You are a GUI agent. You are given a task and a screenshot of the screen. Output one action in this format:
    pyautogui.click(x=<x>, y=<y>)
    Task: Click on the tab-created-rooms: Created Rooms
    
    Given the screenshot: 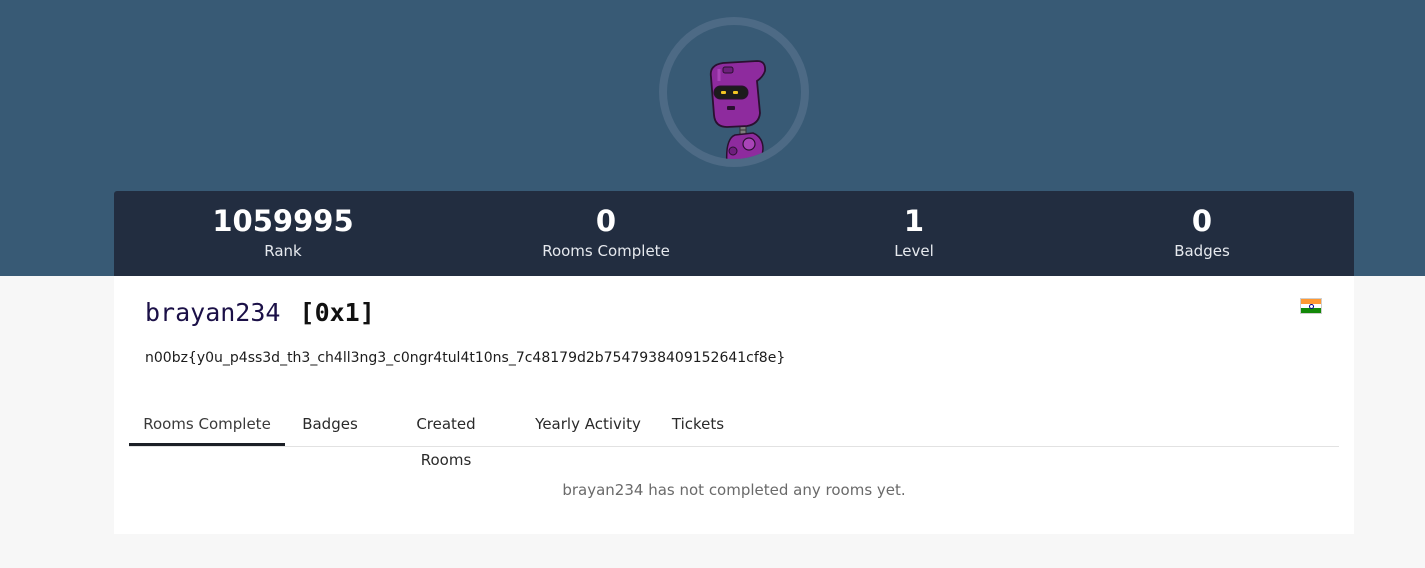 What is the action you would take?
    pyautogui.click(x=446, y=437)
    